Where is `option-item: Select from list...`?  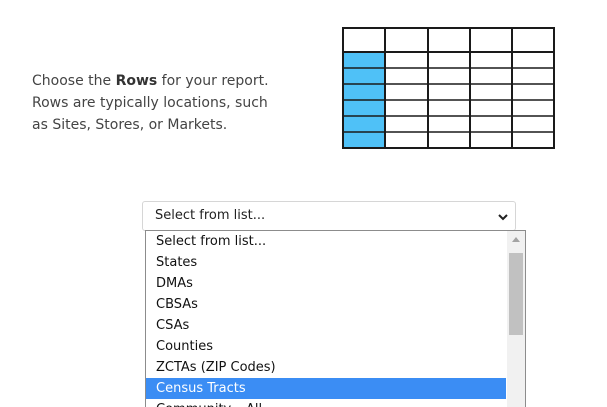 option-item: Select from list... is located at coordinates (326, 241).